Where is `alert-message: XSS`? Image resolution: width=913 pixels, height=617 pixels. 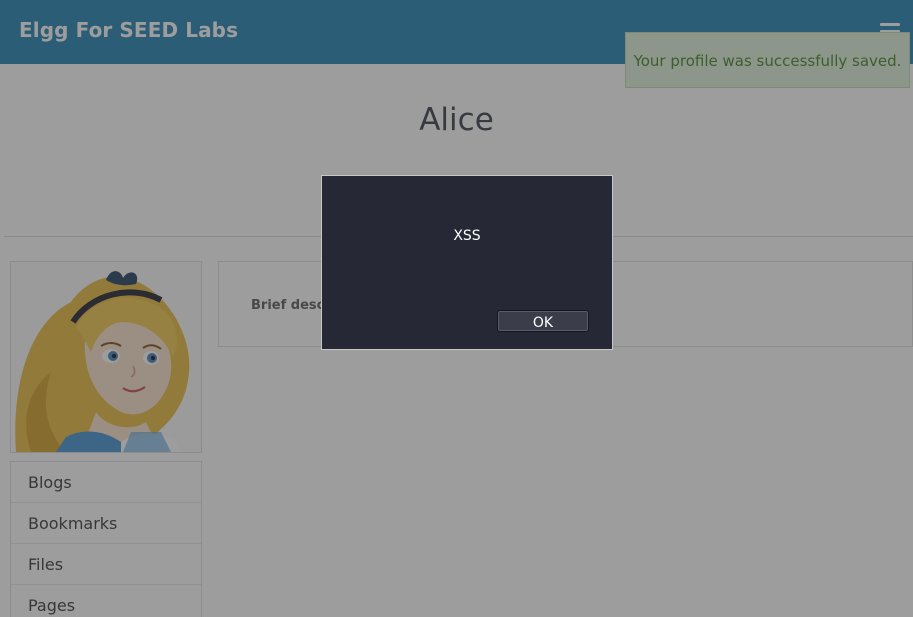 alert-message: XSS is located at coordinates (467, 236).